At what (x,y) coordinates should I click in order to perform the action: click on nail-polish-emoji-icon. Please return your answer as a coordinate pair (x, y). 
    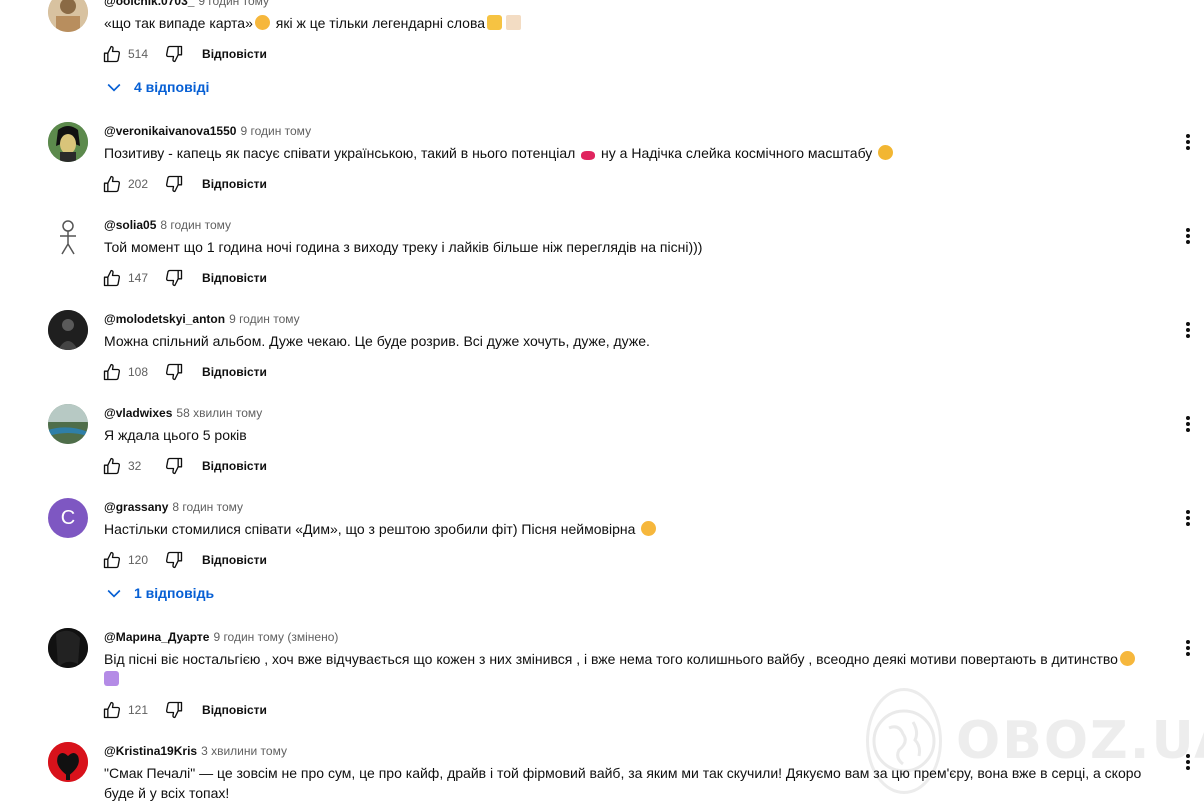
    Looking at the image, I should click on (886, 152).